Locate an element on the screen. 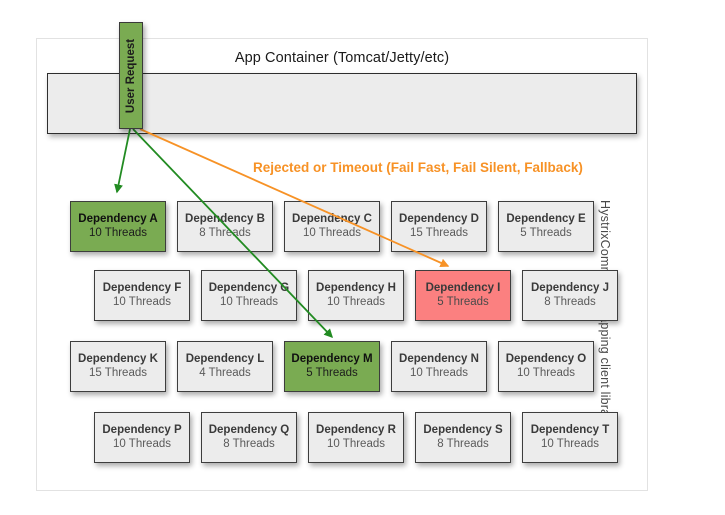 This screenshot has height=515, width=725. dependency-box: Dependency Q 8 Threads is located at coordinates (249, 437).